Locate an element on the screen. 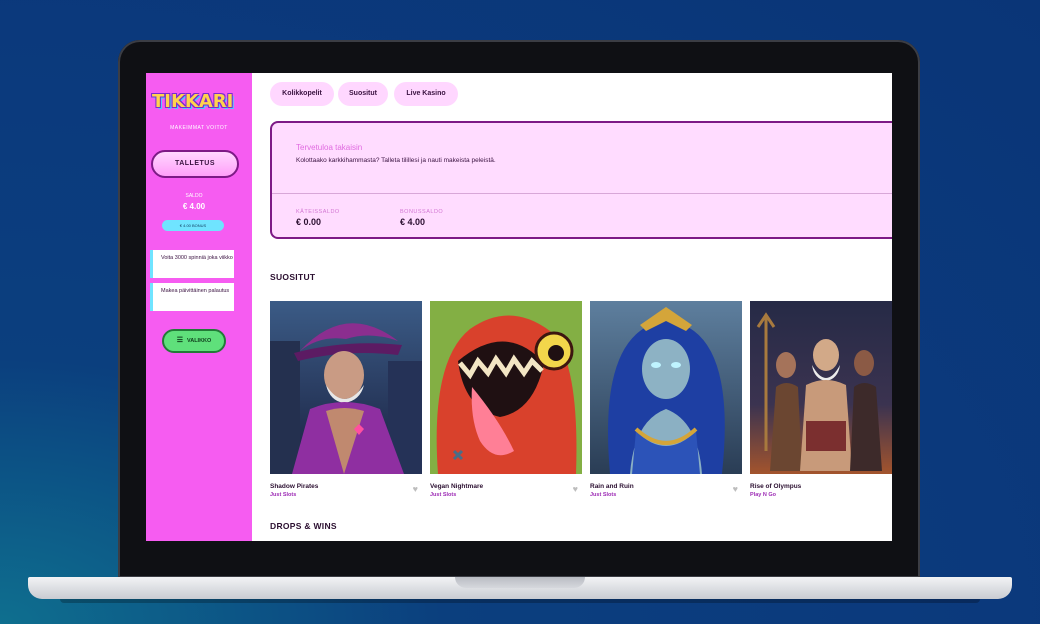 This screenshot has height=624, width=1040. laptop-shadow is located at coordinates (520, 601).